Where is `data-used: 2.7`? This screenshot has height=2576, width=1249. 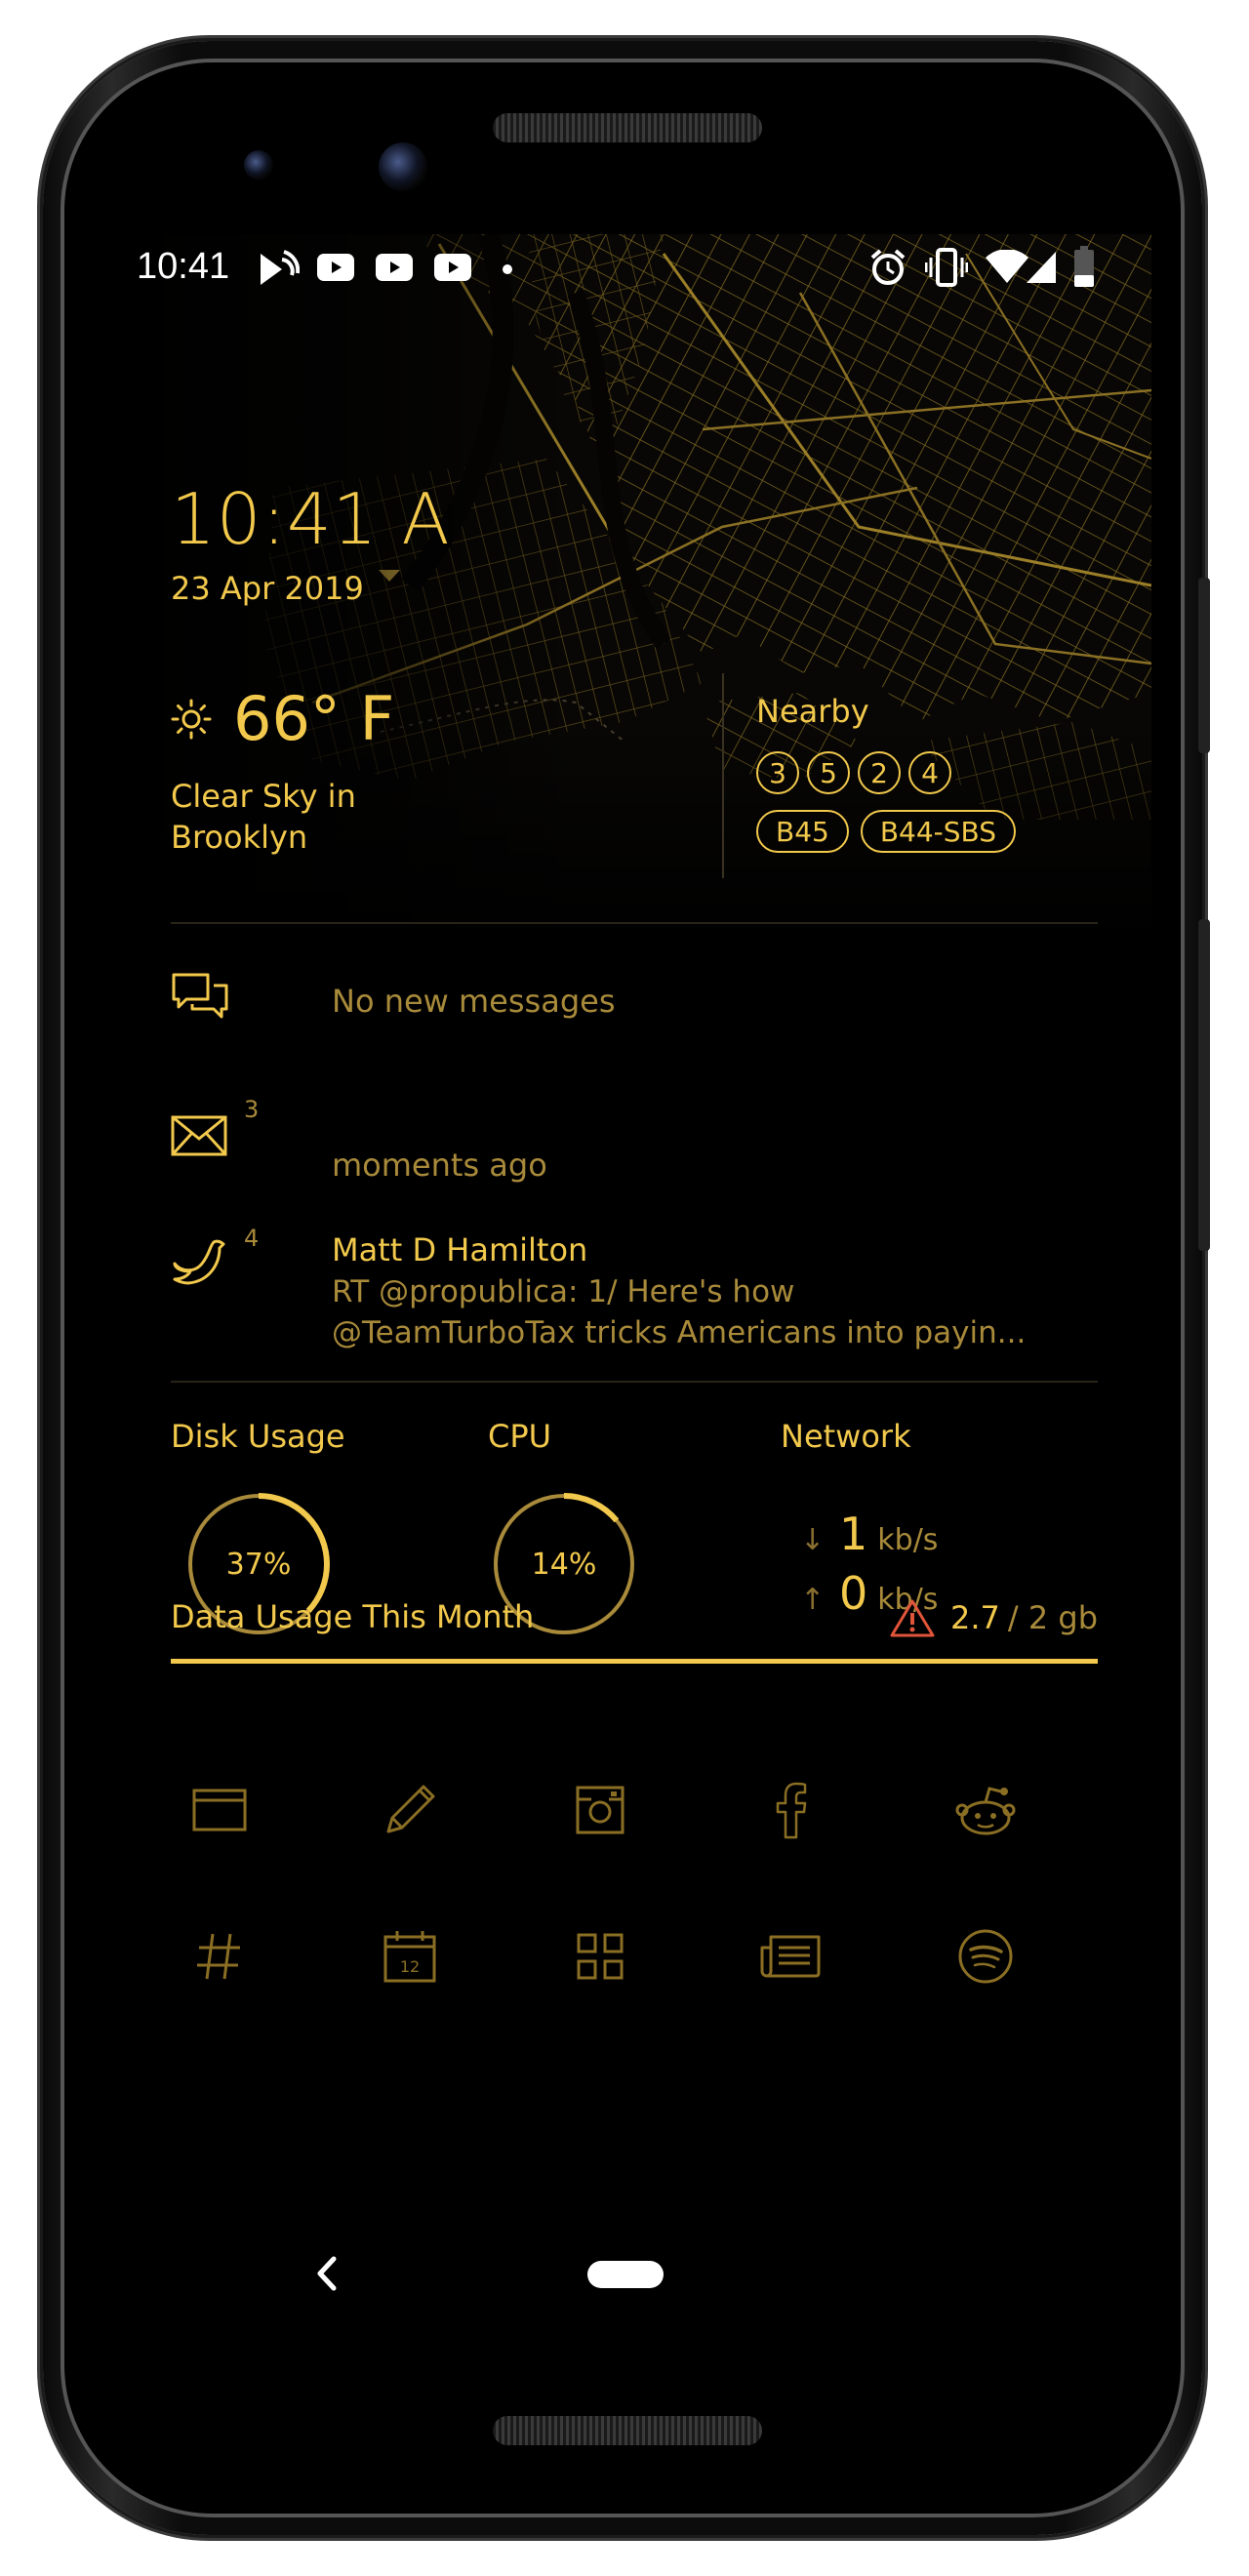 data-used: 2.7 is located at coordinates (975, 1617).